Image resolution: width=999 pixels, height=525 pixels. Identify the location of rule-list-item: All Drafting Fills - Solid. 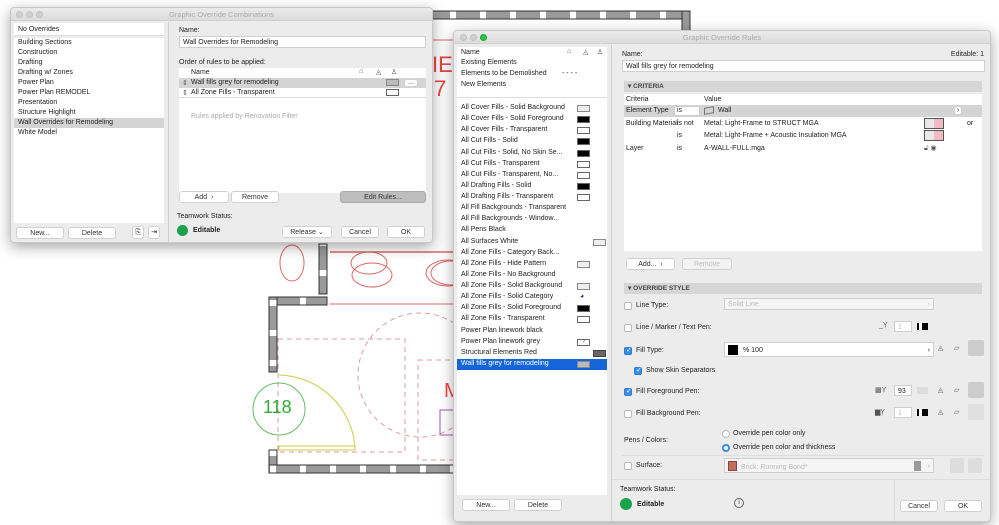
(532, 186).